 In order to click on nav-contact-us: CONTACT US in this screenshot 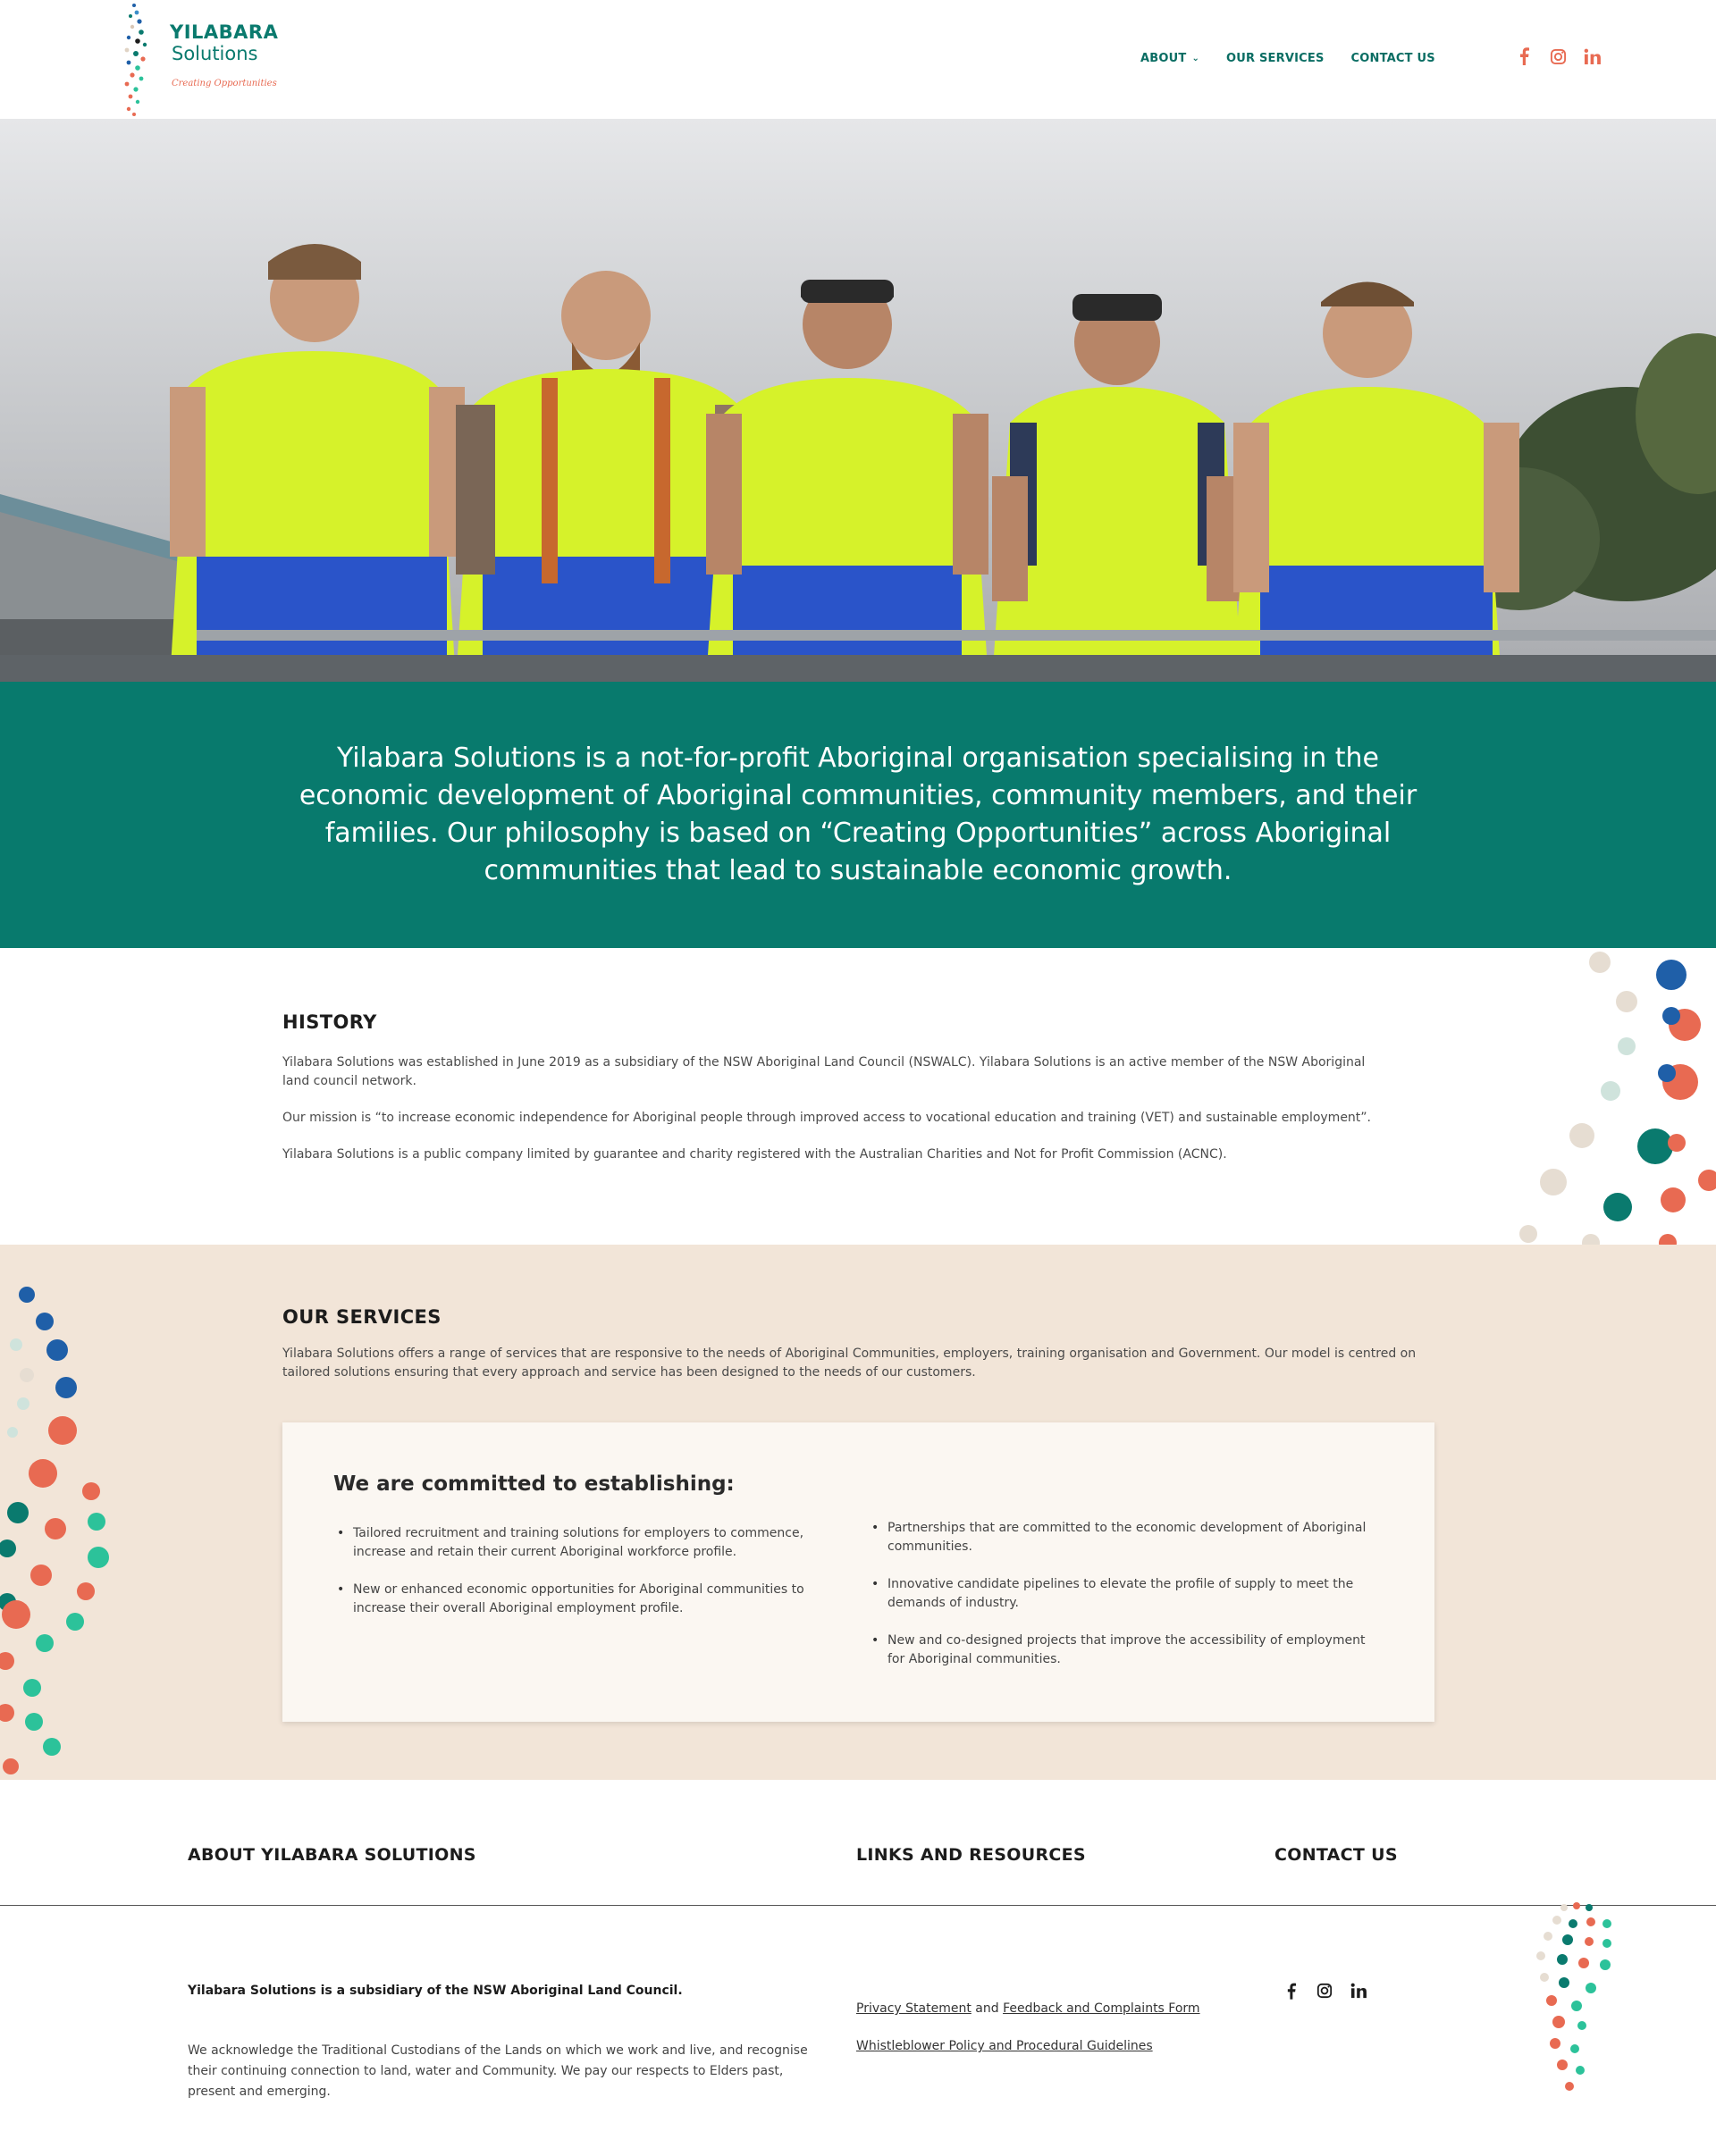, I will do `click(1393, 58)`.